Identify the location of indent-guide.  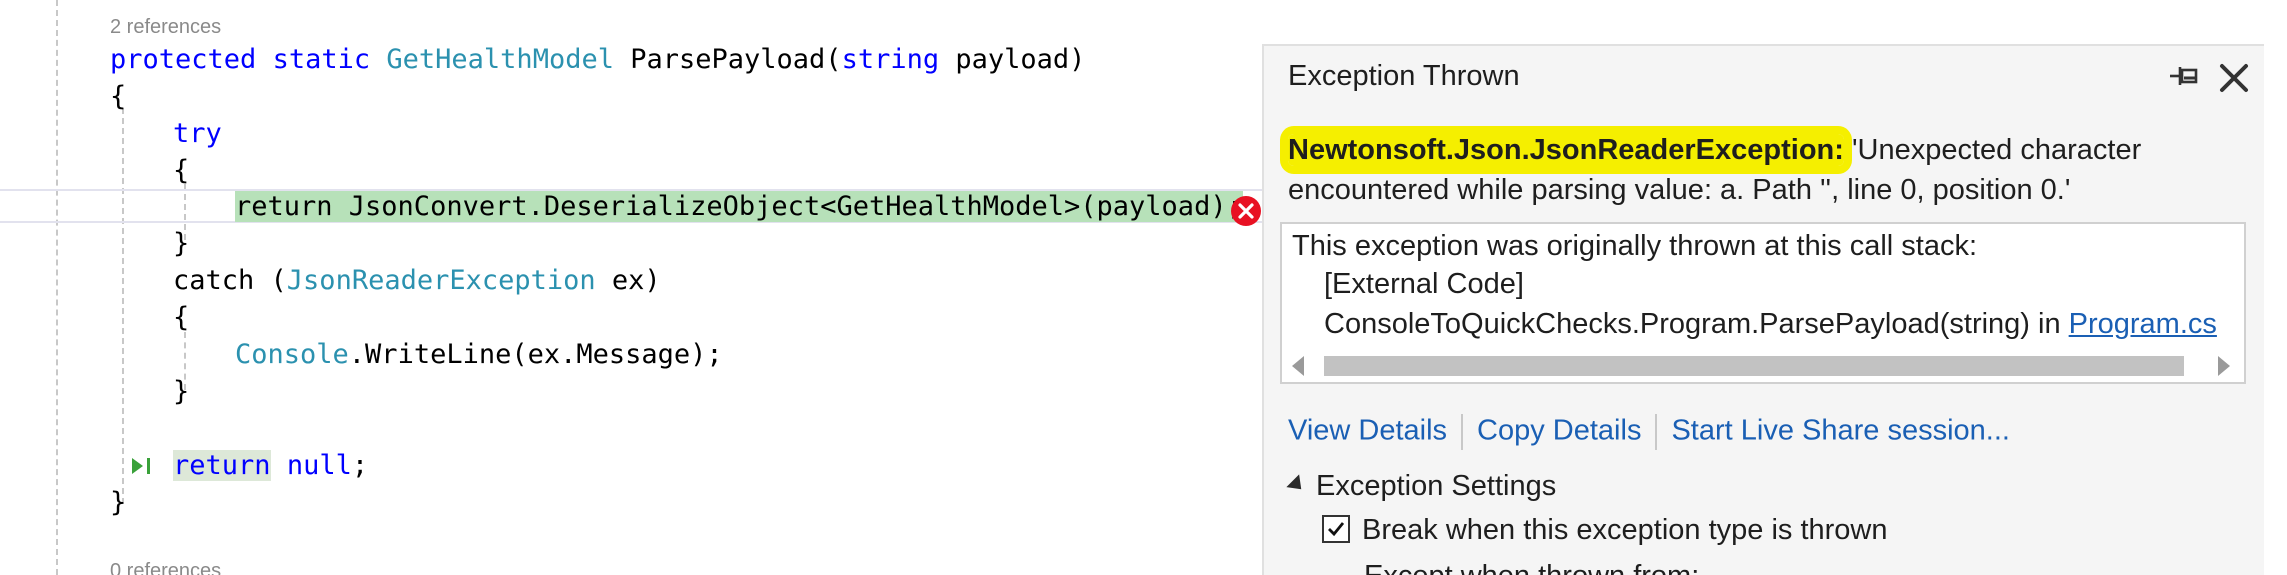
(123, 306).